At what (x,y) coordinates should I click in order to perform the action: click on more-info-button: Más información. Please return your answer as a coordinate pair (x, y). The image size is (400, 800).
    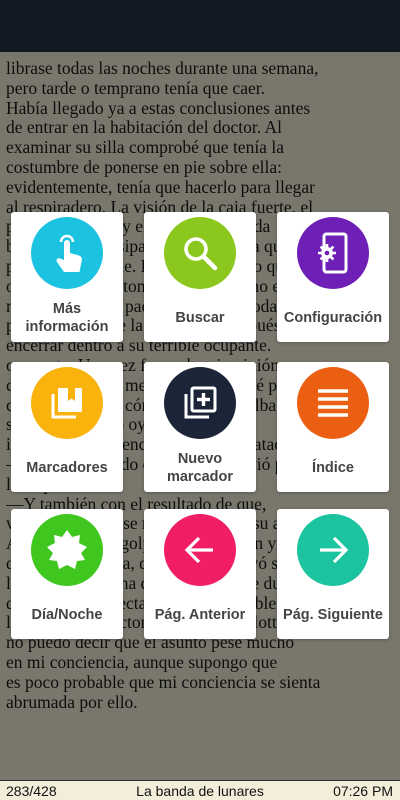
    Looking at the image, I should click on (67, 277).